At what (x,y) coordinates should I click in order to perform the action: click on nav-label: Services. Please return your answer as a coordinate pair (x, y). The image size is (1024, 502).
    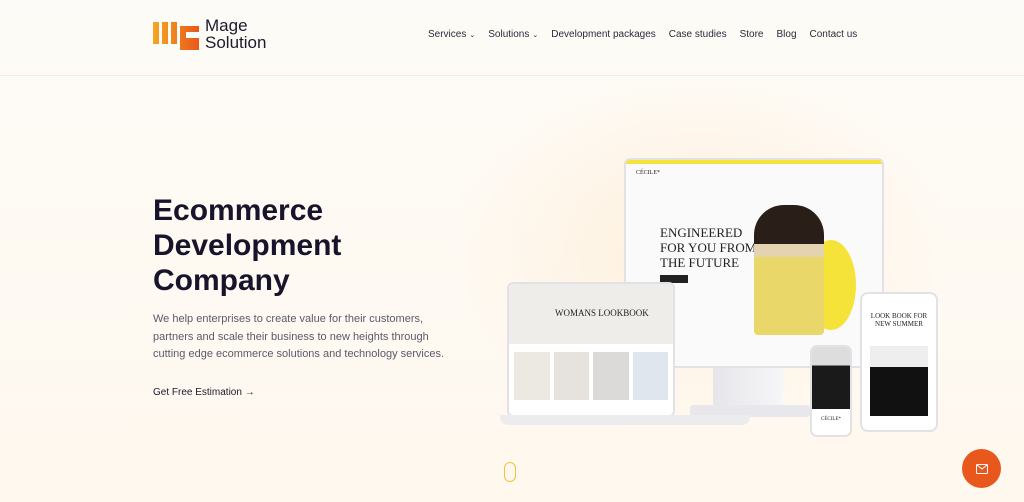
    Looking at the image, I should click on (447, 34).